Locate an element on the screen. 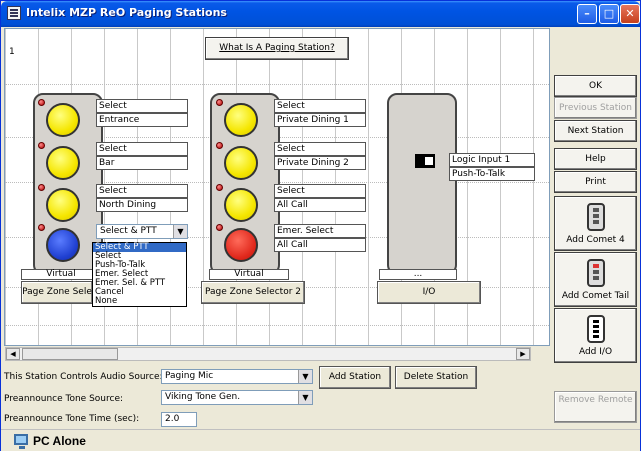 Image resolution: width=641 pixels, height=451 pixels. comet-4-icon is located at coordinates (596, 217).